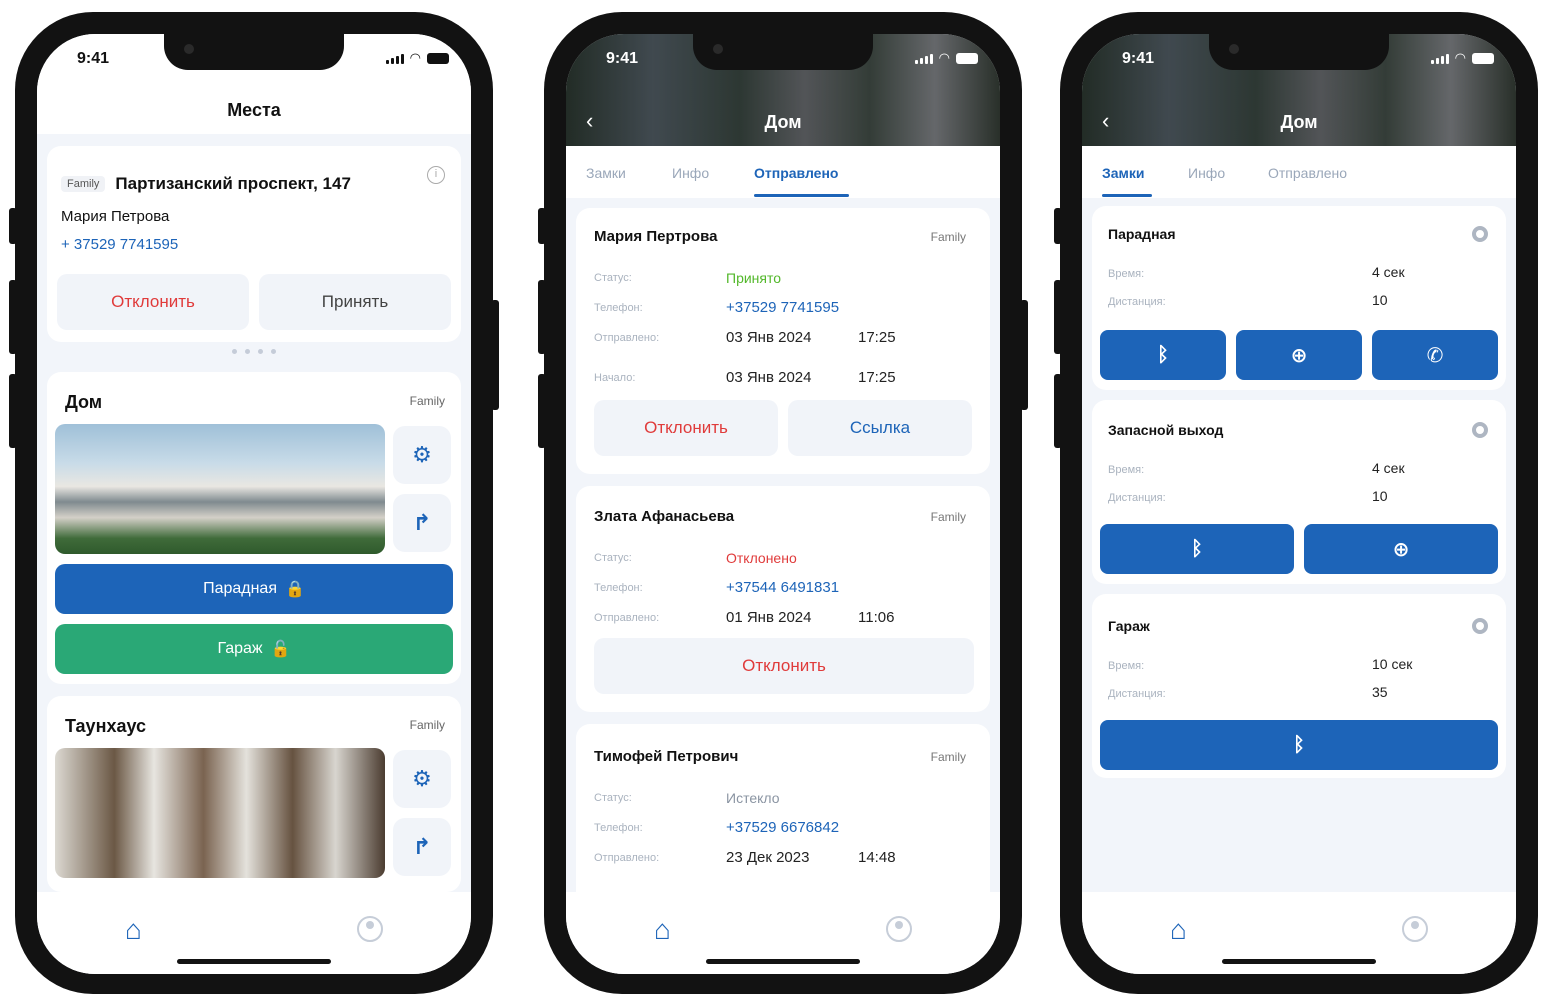 The width and height of the screenshot is (1542, 995). I want to click on start-time: 17:25, so click(877, 377).